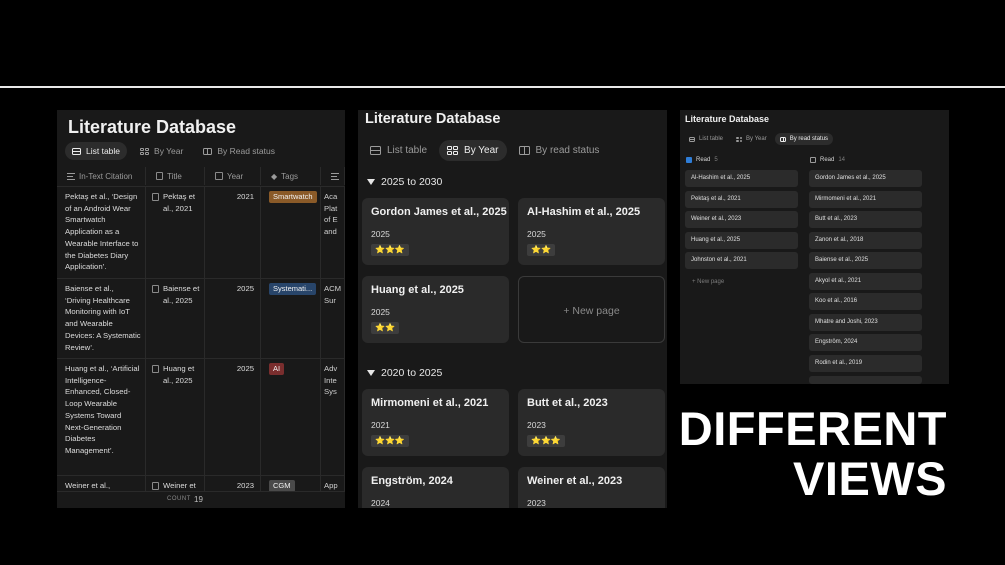 This screenshot has height=565, width=1005. Describe the element at coordinates (239, 151) in the screenshot. I see `tab-by-read-status: By Read status` at that location.